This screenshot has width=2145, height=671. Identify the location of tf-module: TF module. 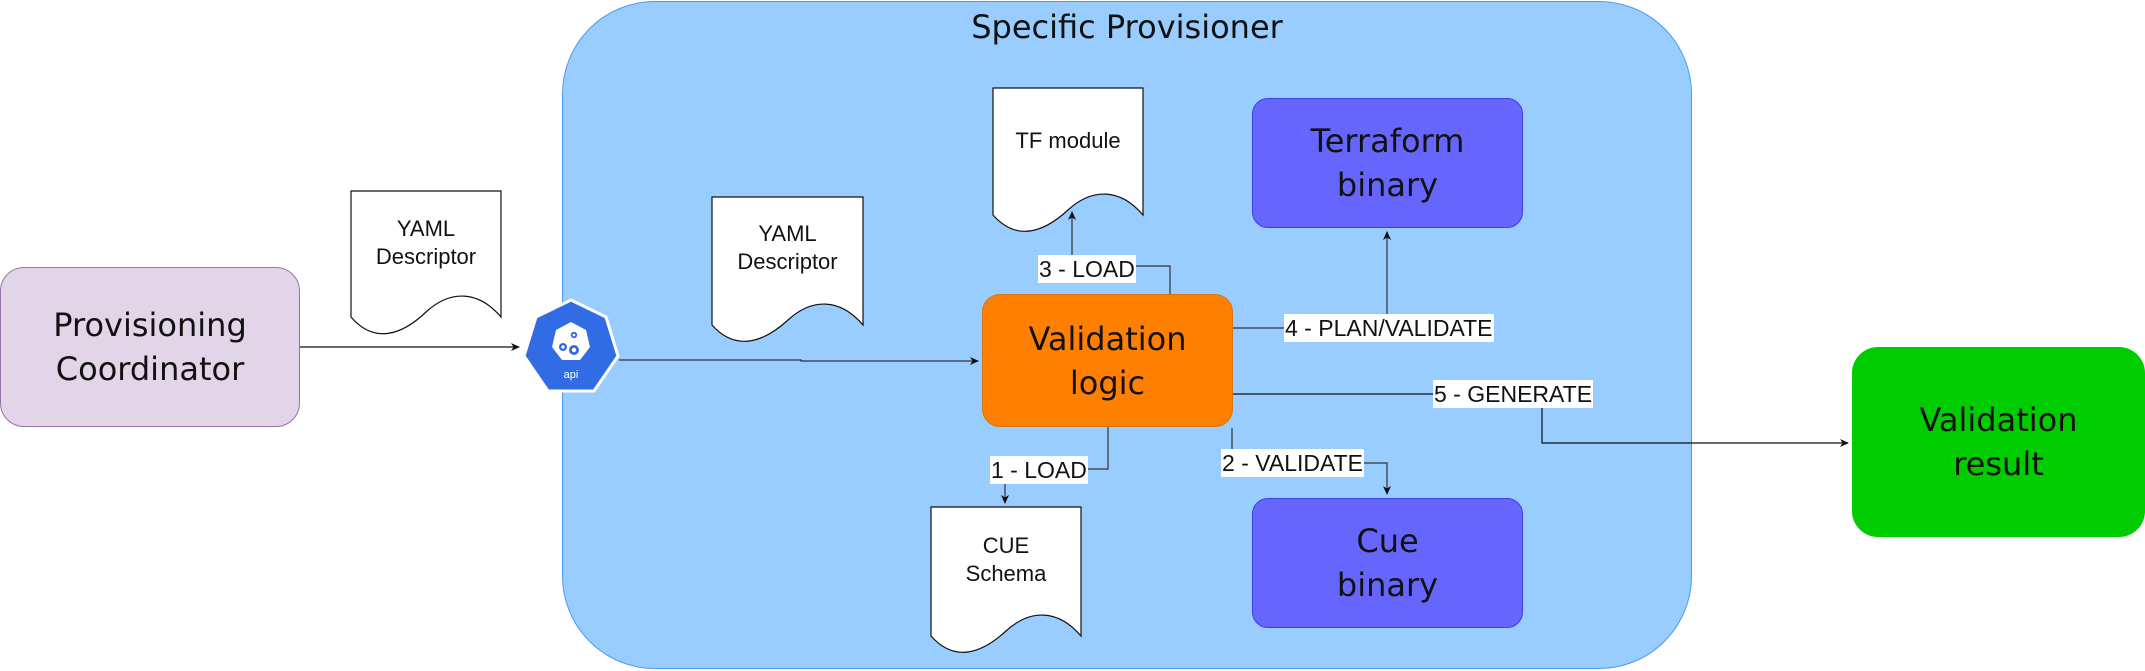
(1068, 141).